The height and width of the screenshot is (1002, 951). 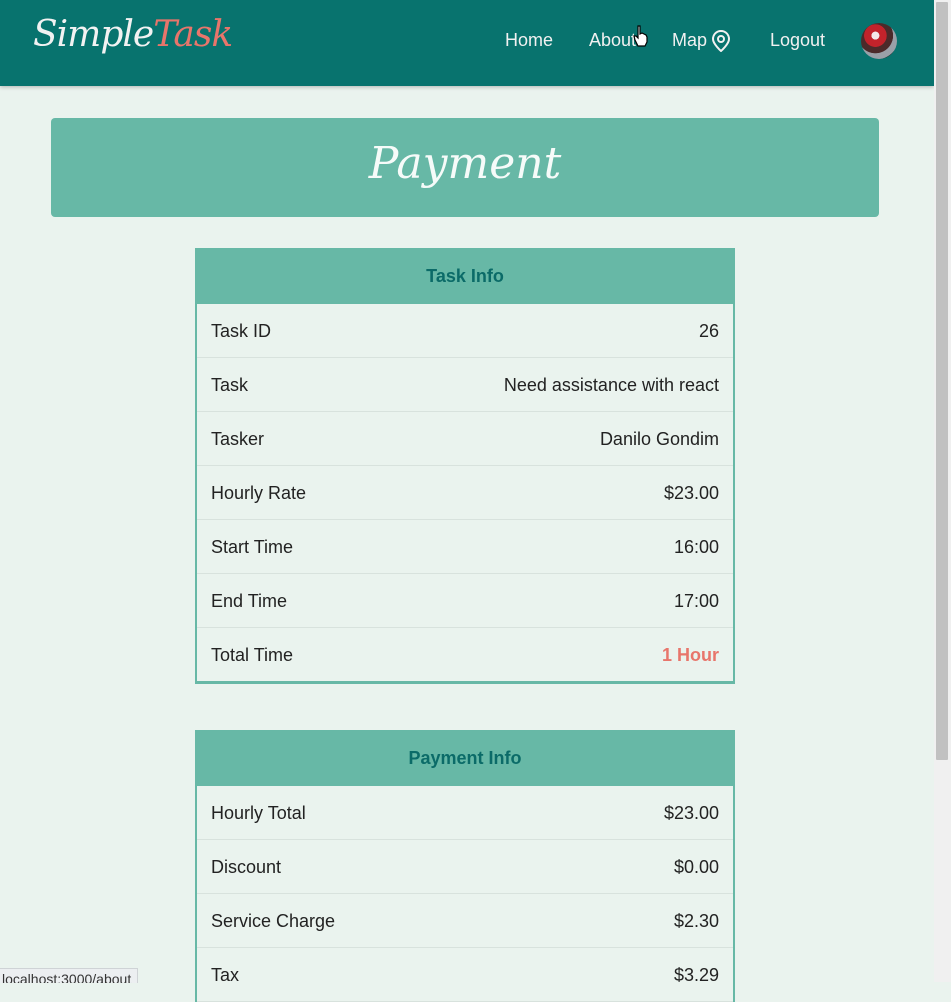 What do you see at coordinates (659, 439) in the screenshot?
I see `row-value: Danilo Gondim` at bounding box center [659, 439].